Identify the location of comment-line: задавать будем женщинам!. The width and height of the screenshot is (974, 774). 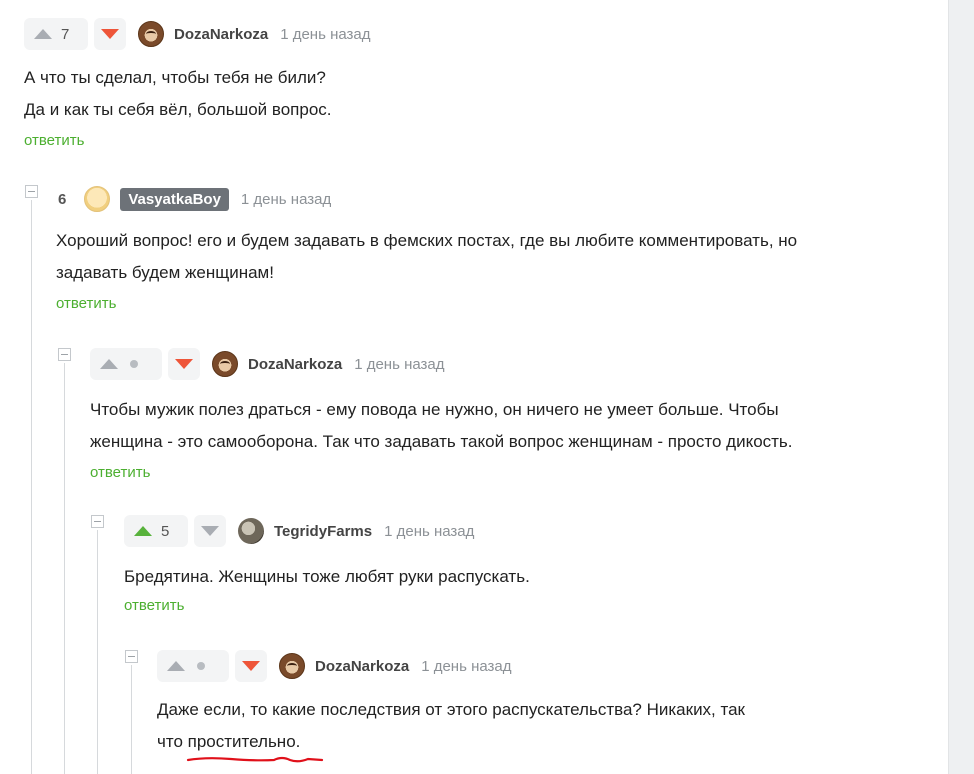
(165, 272).